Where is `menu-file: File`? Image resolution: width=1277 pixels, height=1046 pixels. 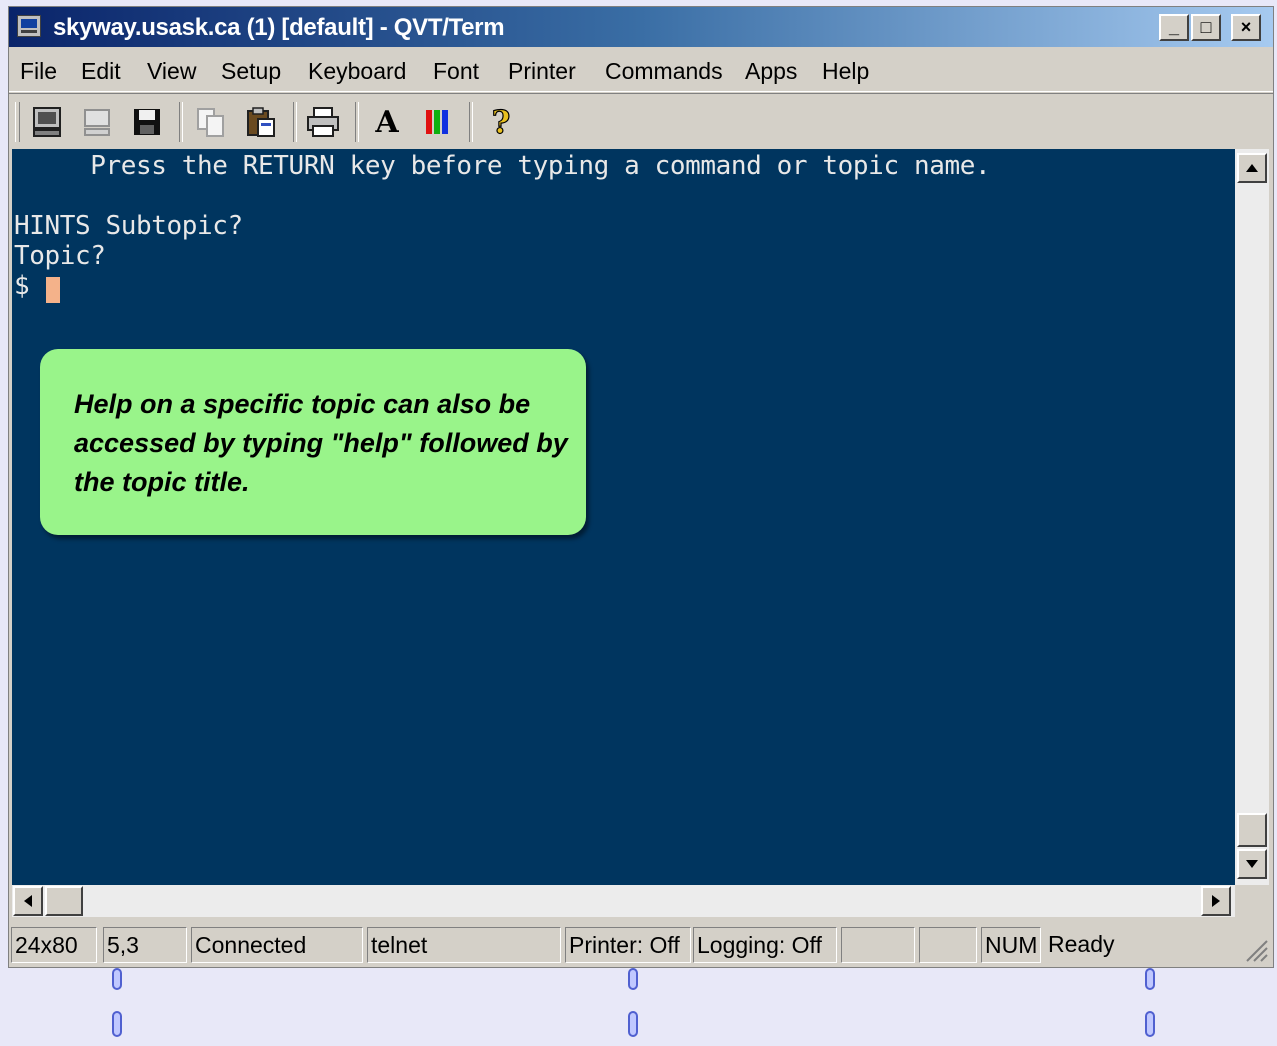
menu-file: File is located at coordinates (38, 71).